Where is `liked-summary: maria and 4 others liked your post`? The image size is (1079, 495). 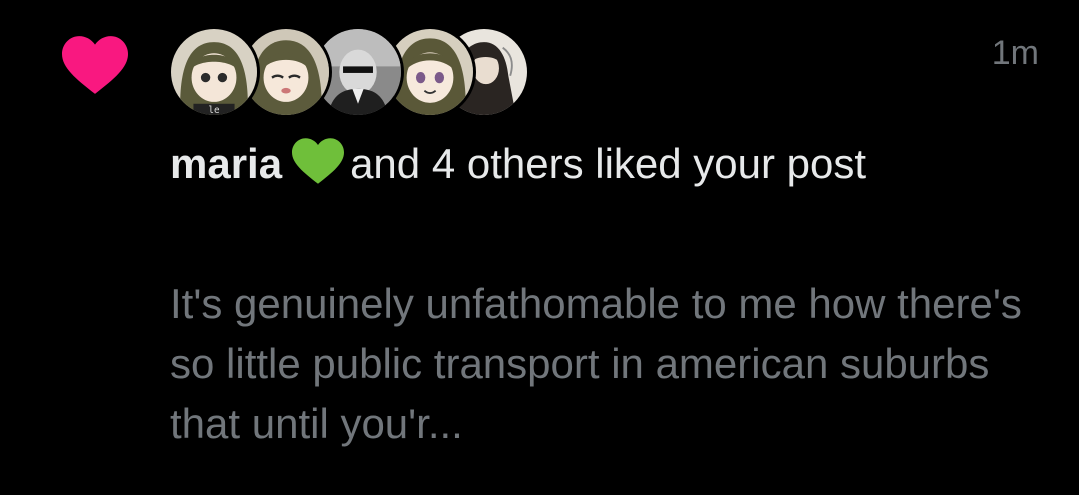
liked-summary: maria and 4 others liked your post is located at coordinates (600, 164).